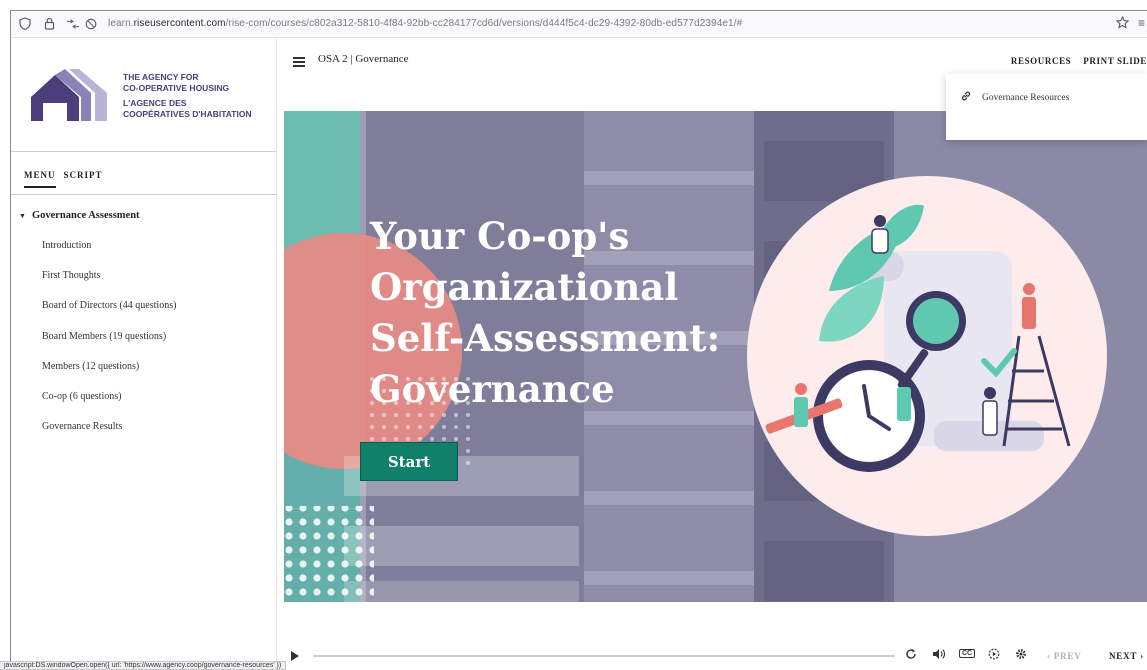 This screenshot has height=670, width=1147. I want to click on prev-button: ‹ PREV, so click(1064, 656).